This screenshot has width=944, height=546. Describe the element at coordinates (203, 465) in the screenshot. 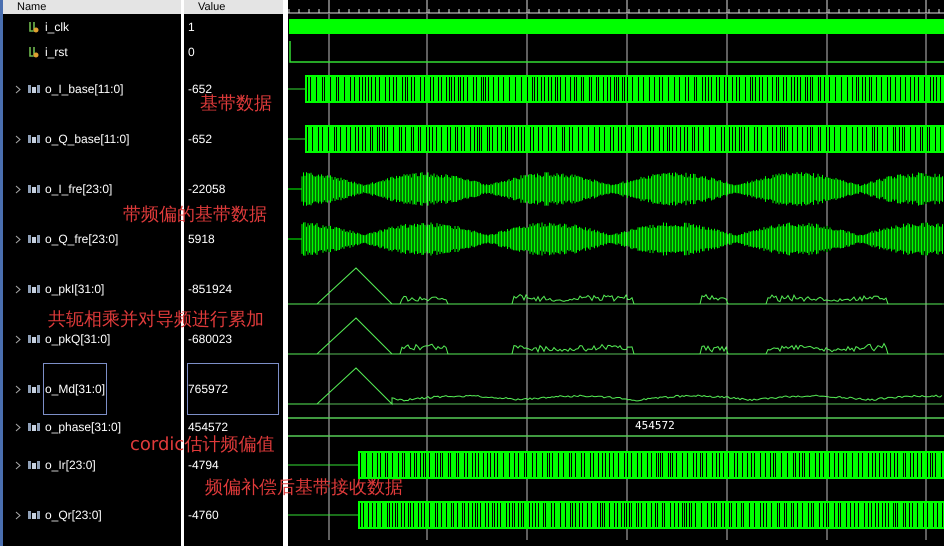

I see `signal-value: -4794` at that location.